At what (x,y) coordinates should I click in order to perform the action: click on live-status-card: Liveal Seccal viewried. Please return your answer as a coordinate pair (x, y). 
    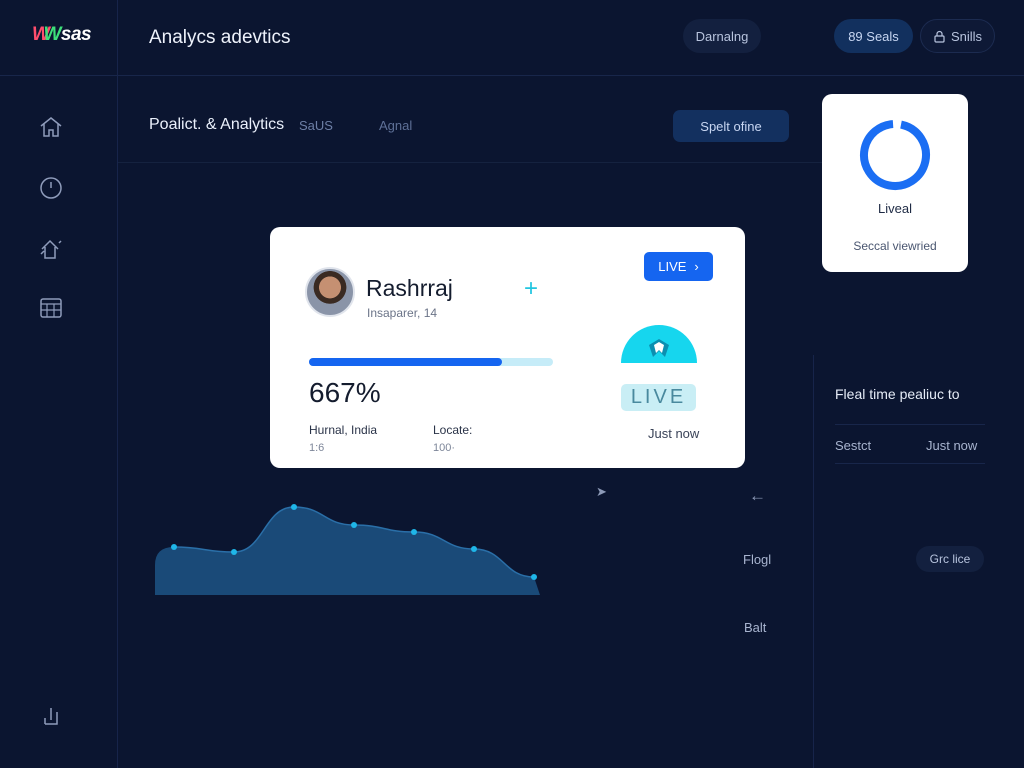
    Looking at the image, I should click on (895, 183).